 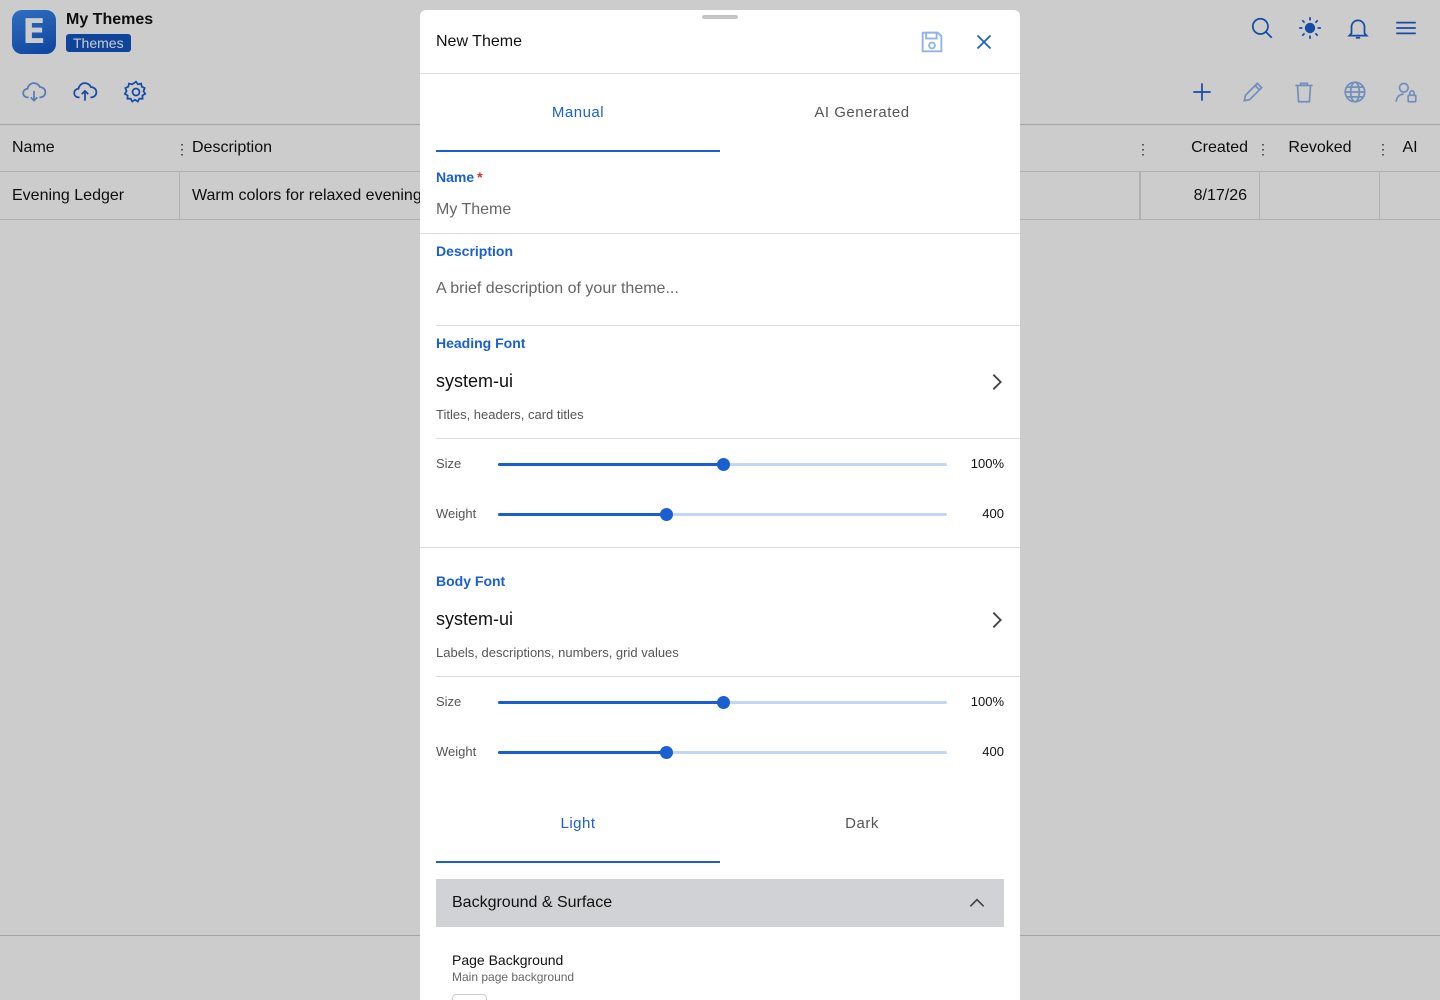 I want to click on description-input, so click(x=728, y=289).